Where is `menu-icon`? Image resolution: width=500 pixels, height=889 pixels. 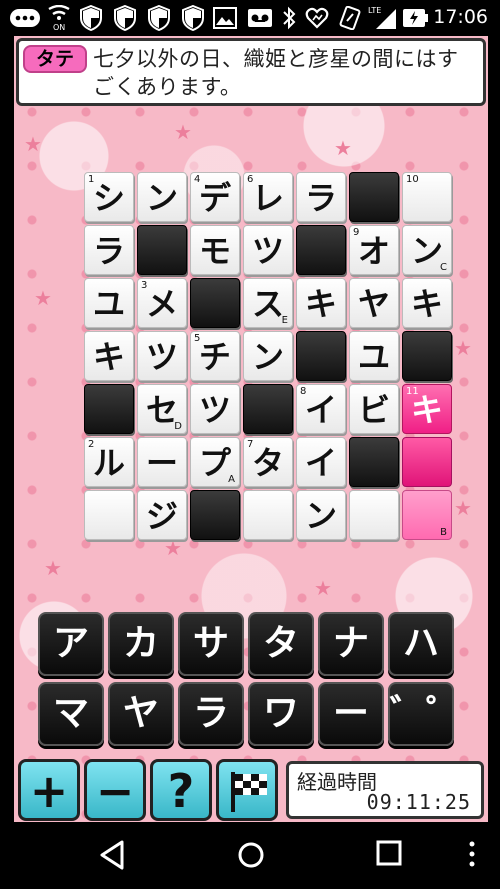 menu-icon is located at coordinates (472, 854).